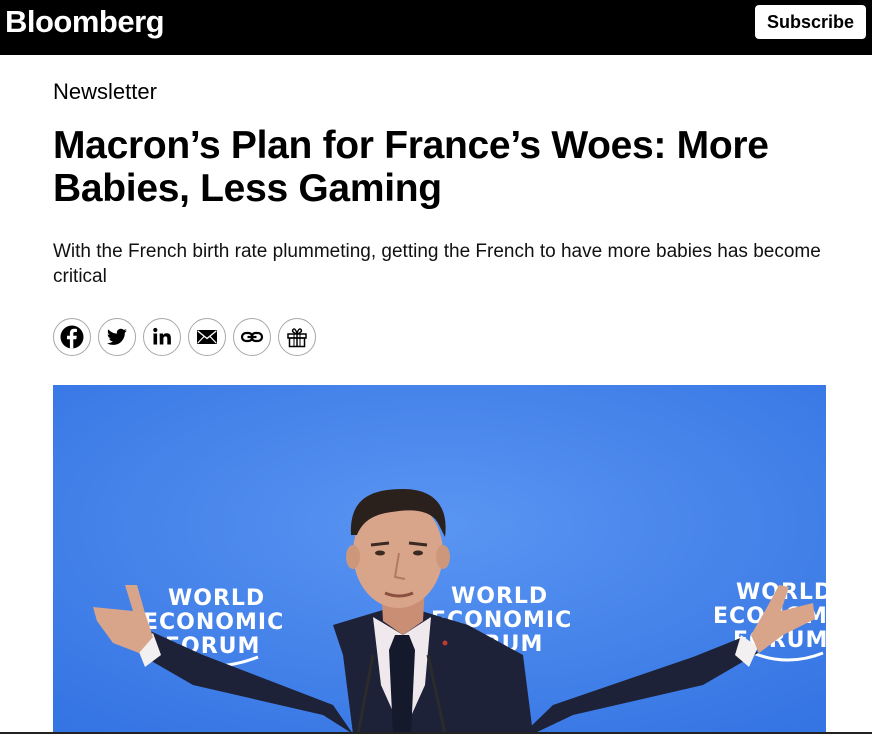  Describe the element at coordinates (105, 92) in the screenshot. I see `article-kicker: Newsletter` at that location.